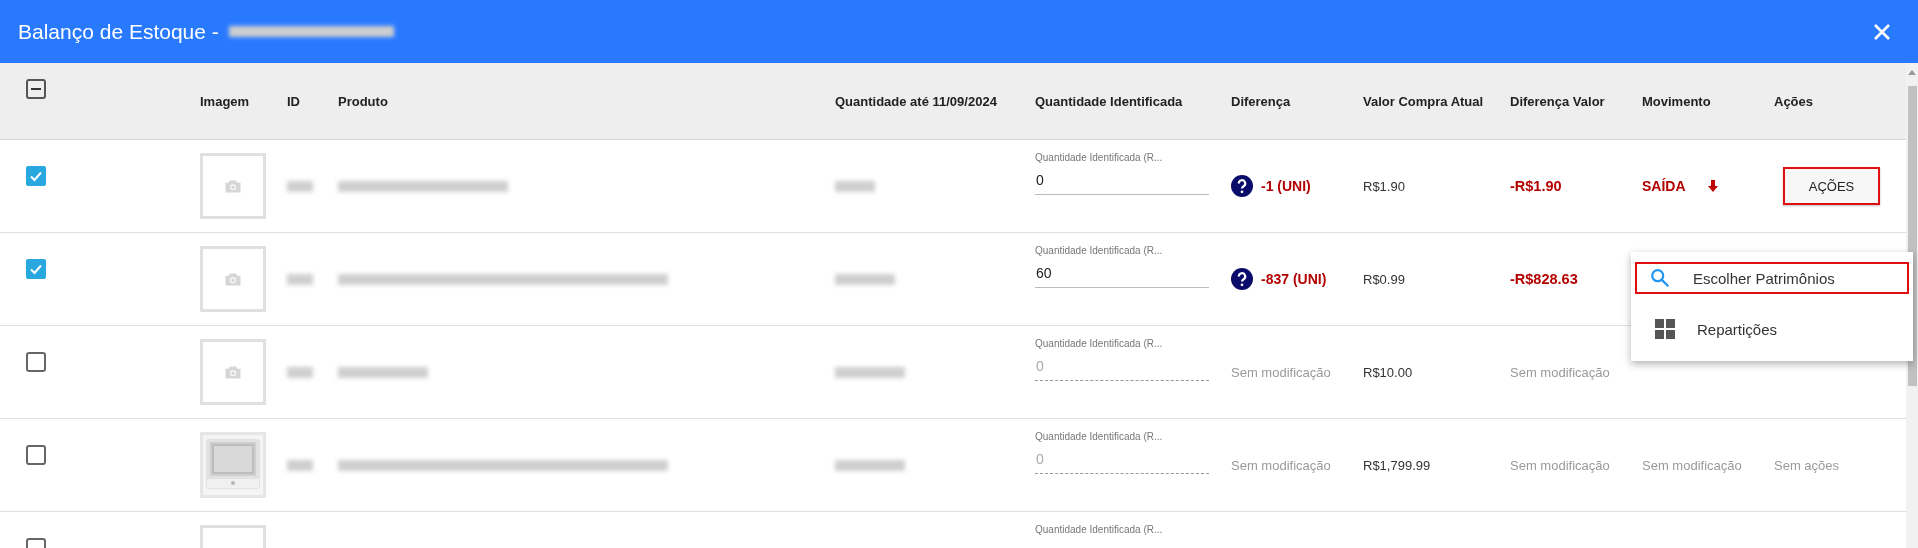 This screenshot has height=548, width=1918. I want to click on menu-item: Repartições, so click(1772, 329).